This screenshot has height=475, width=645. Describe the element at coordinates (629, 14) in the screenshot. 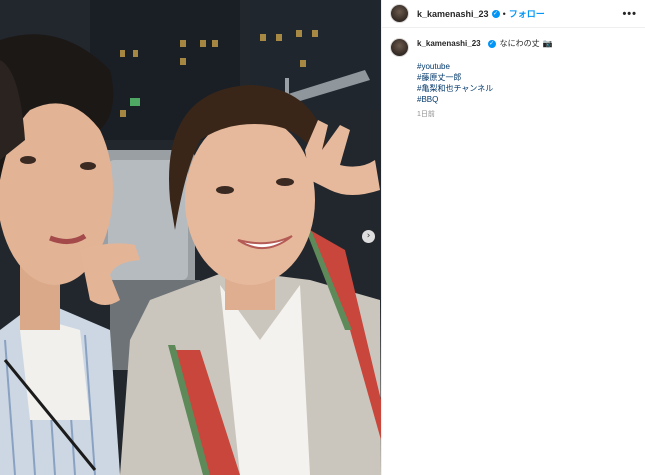

I see `more-options-icon: •••` at that location.